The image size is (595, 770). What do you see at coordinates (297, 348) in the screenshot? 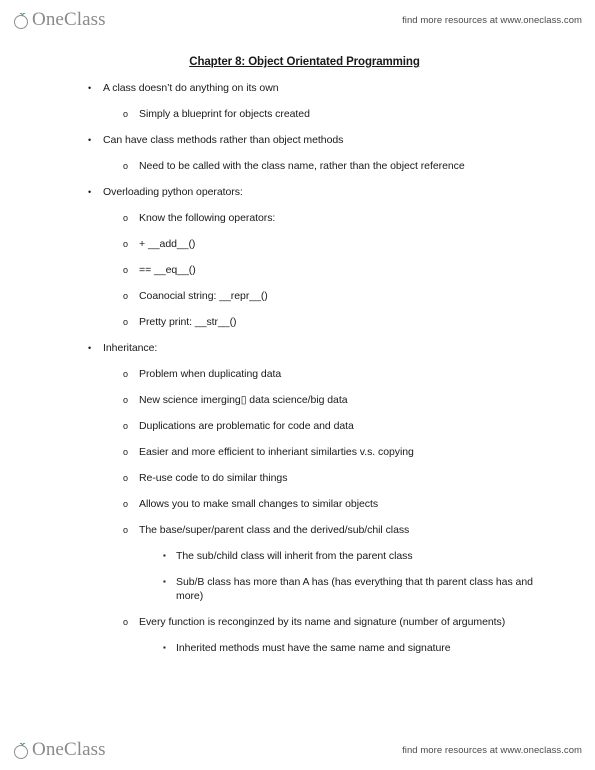
I see `outline-item-level1: • Inheritance:` at bounding box center [297, 348].